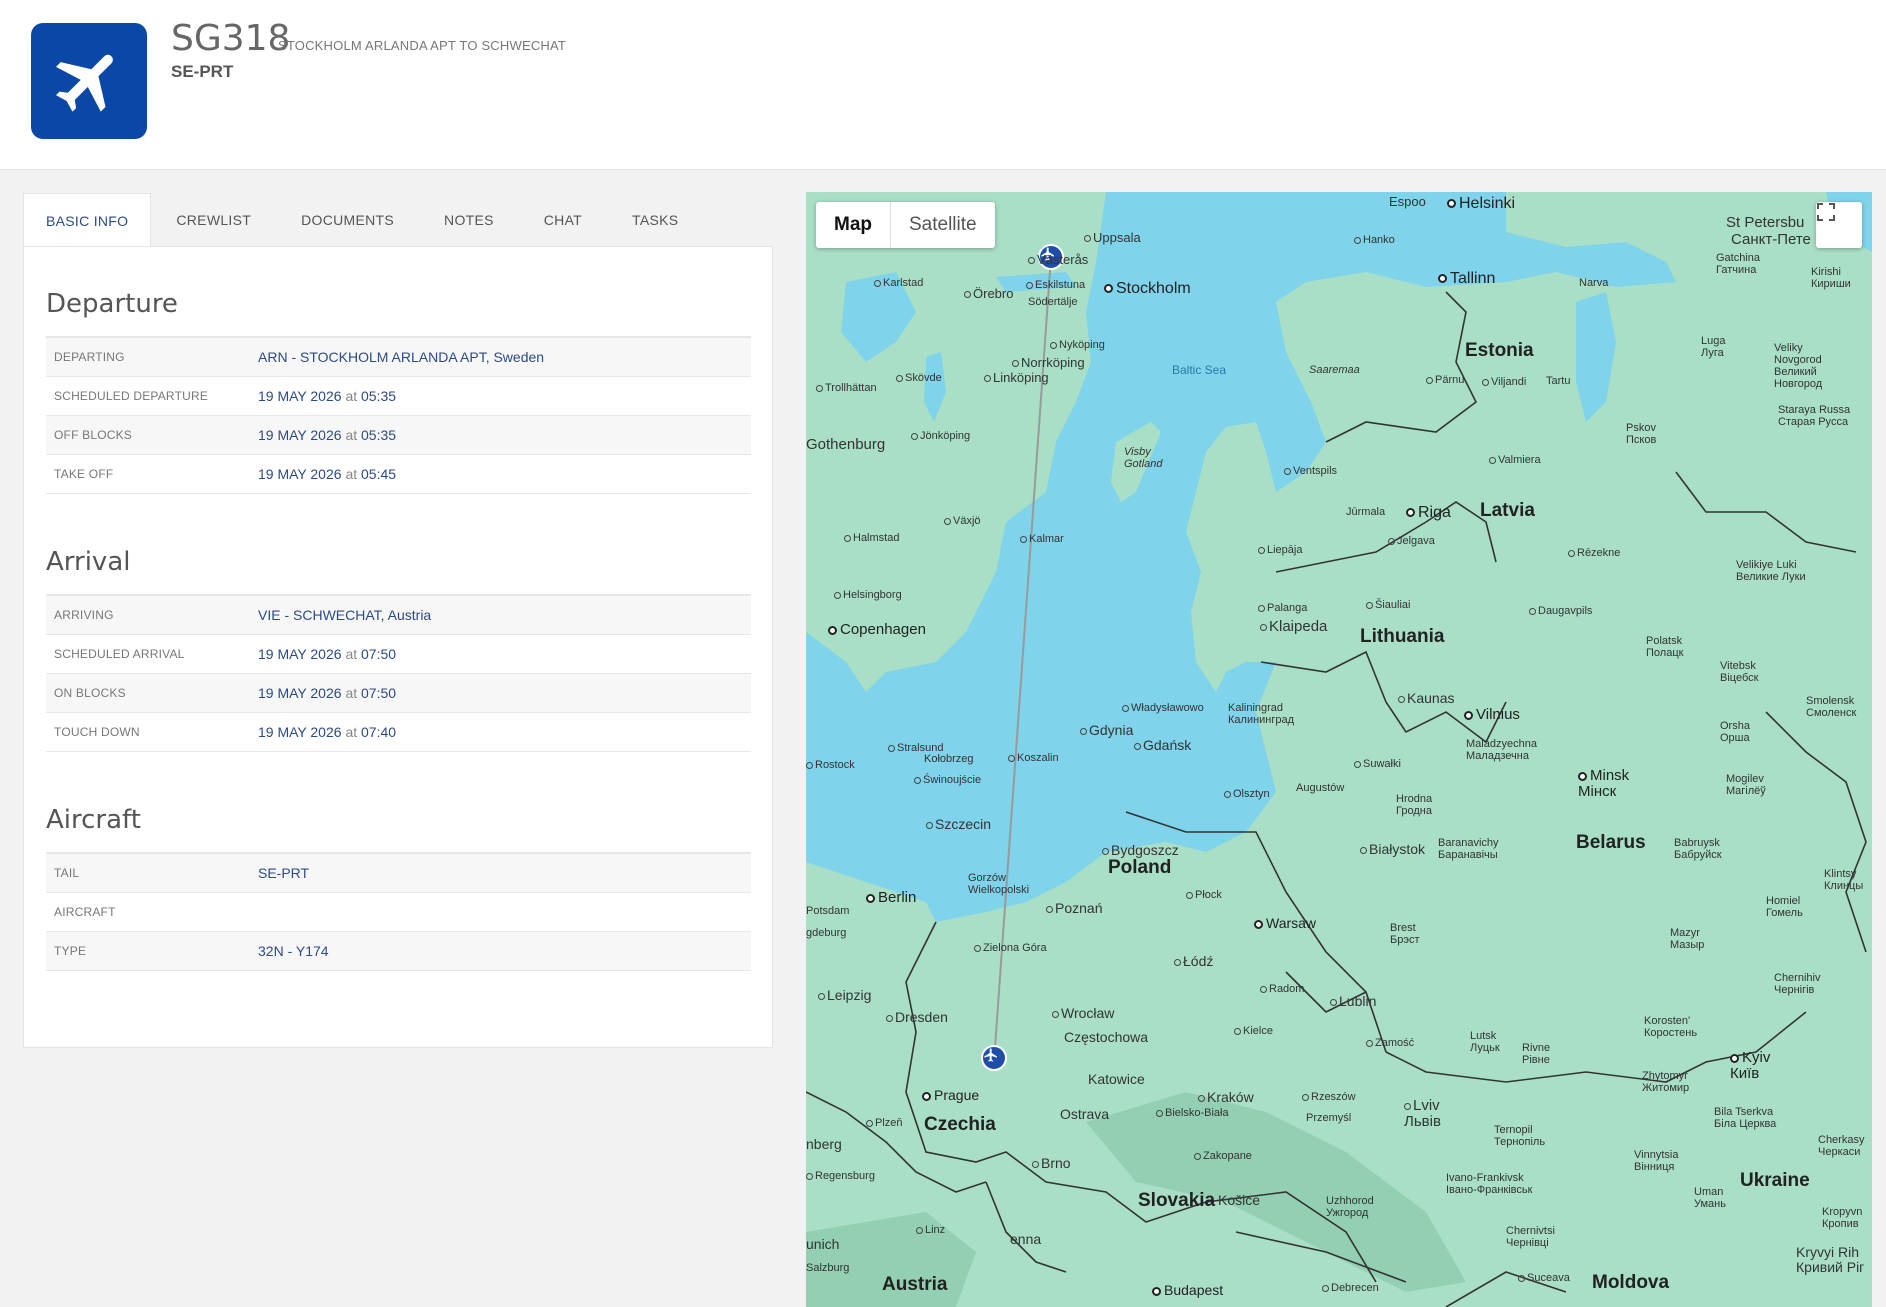 This screenshot has height=1307, width=1886. Describe the element at coordinates (1147, 289) in the screenshot. I see `map-label-stockholm: Stockholm` at that location.